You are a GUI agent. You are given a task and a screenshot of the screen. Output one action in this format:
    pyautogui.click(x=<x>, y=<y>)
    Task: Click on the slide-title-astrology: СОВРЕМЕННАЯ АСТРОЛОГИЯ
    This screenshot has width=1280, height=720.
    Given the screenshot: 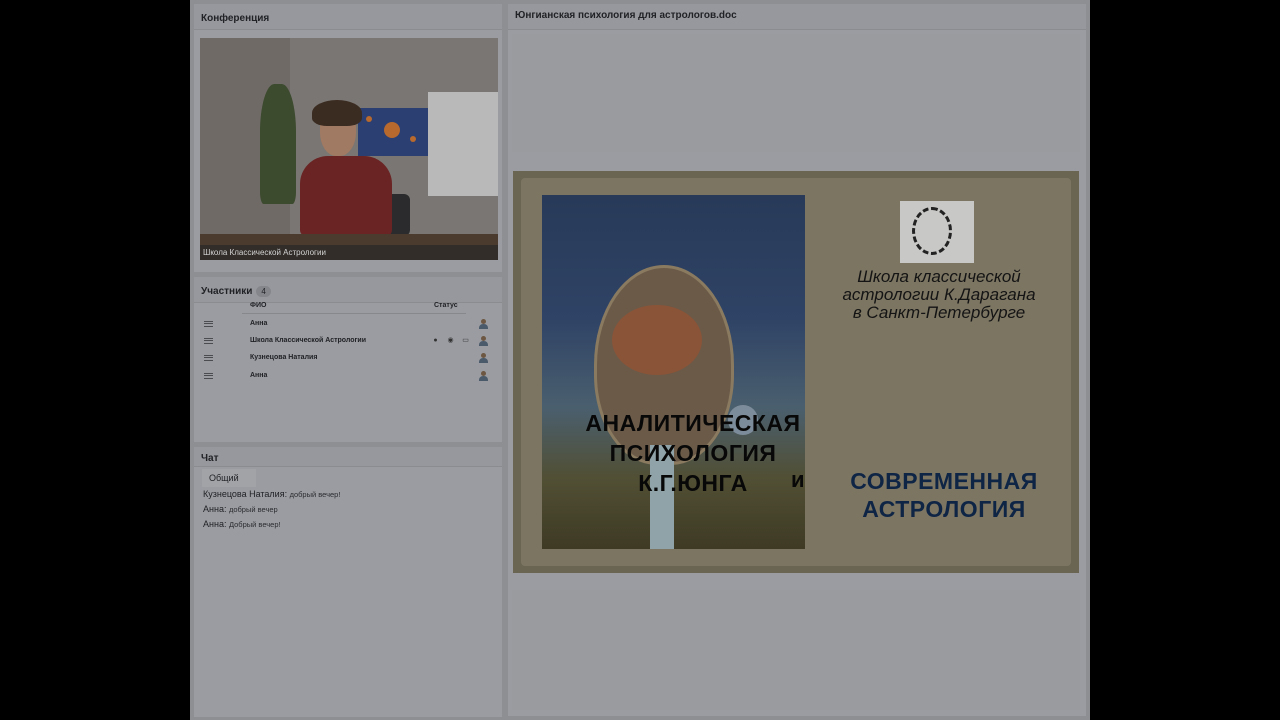 What is the action you would take?
    pyautogui.click(x=944, y=495)
    